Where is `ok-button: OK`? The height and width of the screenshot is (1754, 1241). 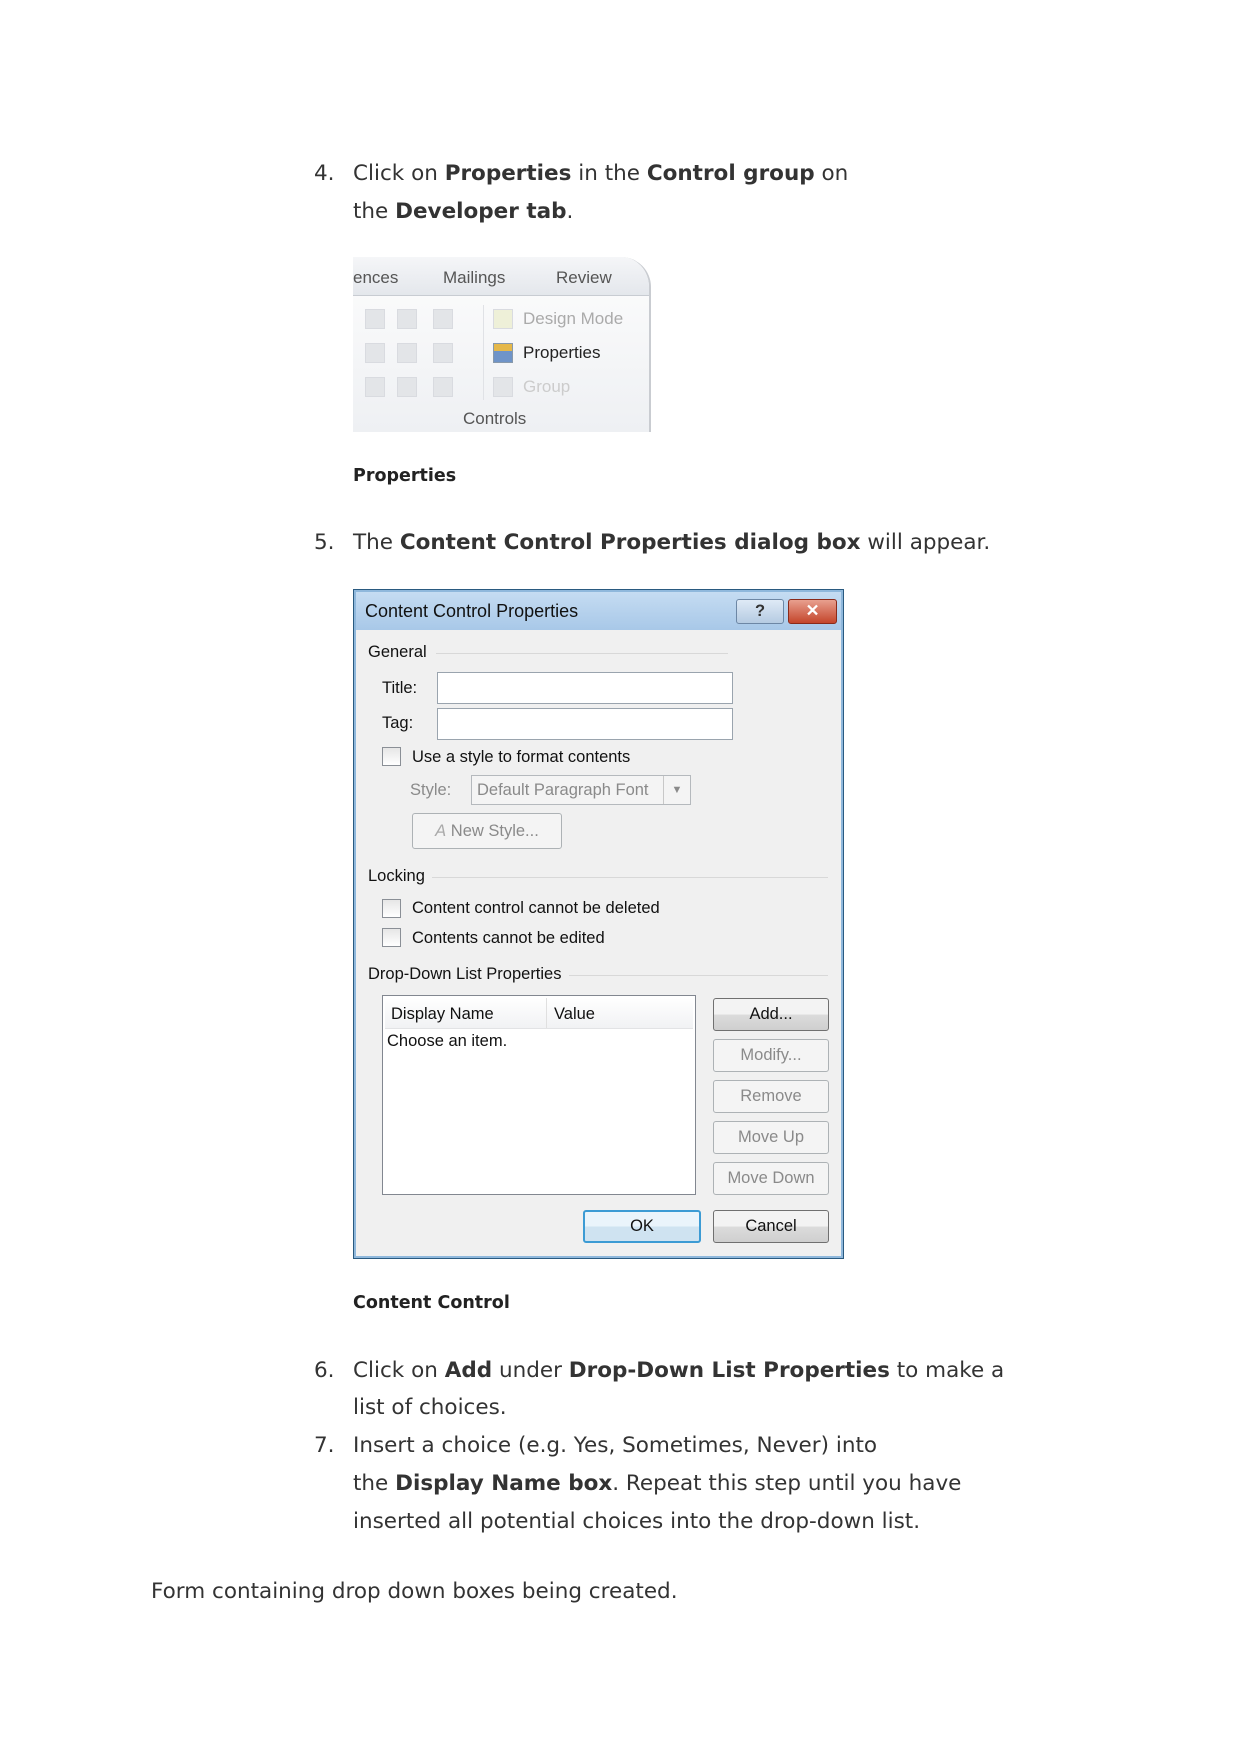 ok-button: OK is located at coordinates (642, 1226).